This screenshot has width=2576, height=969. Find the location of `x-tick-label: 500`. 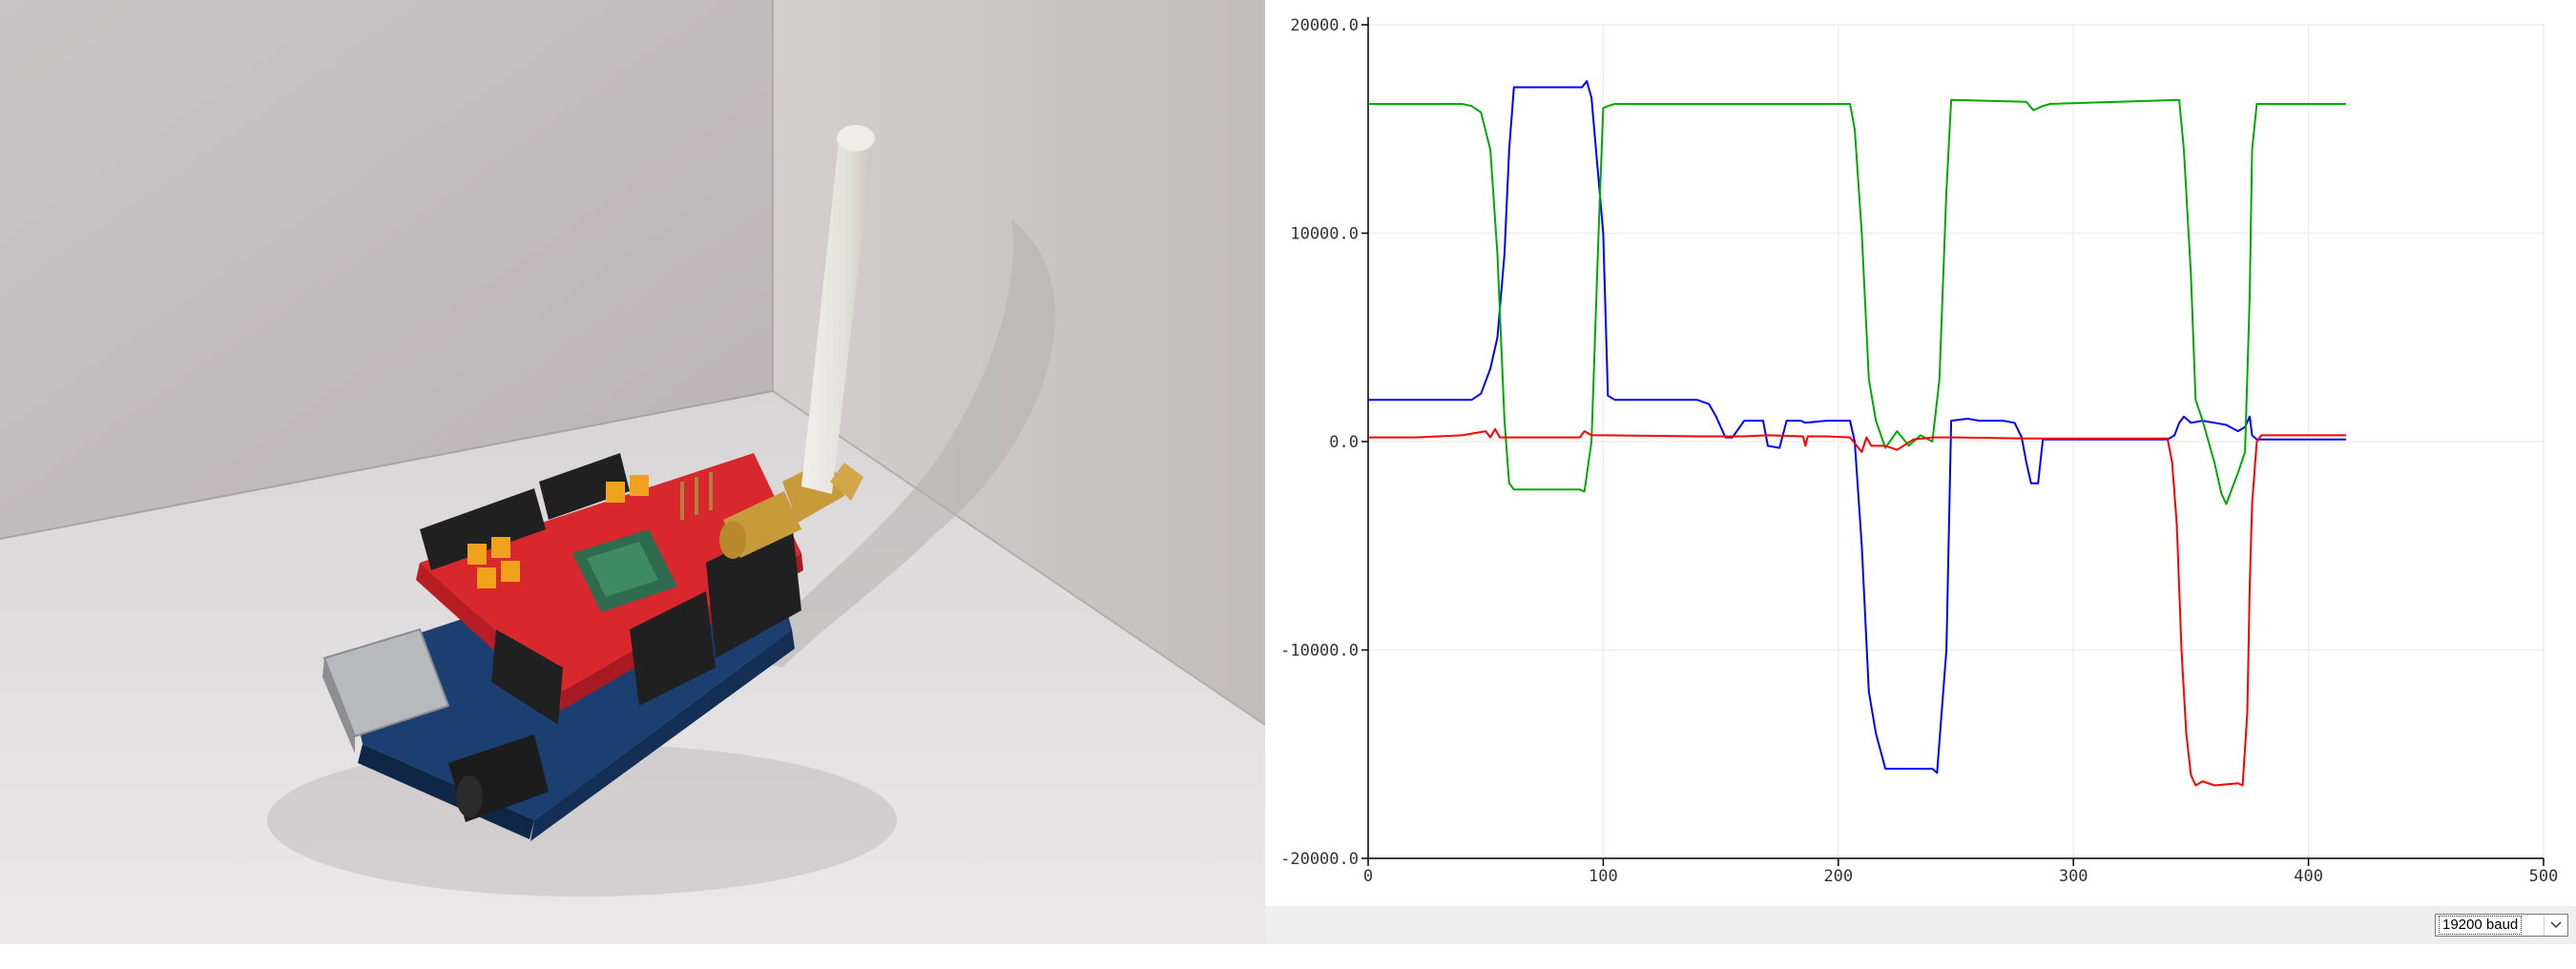

x-tick-label: 500 is located at coordinates (2544, 876).